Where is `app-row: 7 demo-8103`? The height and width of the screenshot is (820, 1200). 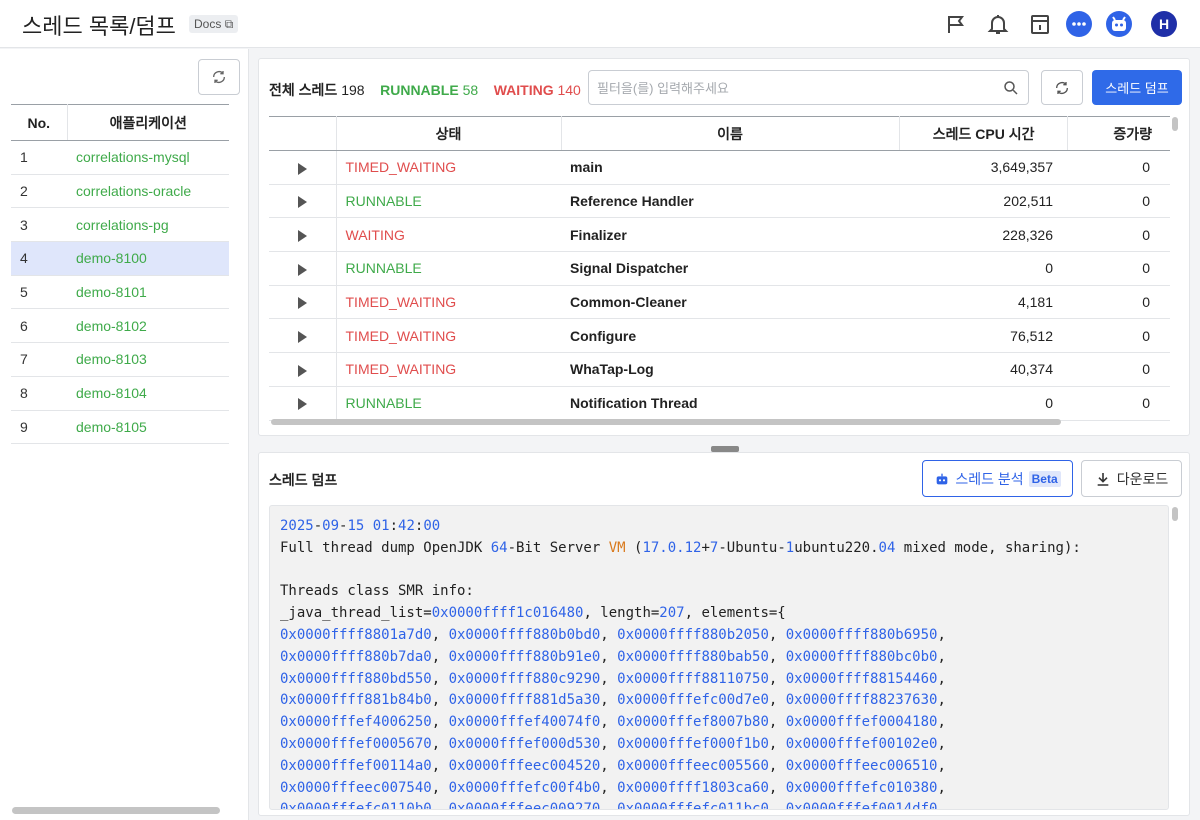 app-row: 7 demo-8103 is located at coordinates (120, 359).